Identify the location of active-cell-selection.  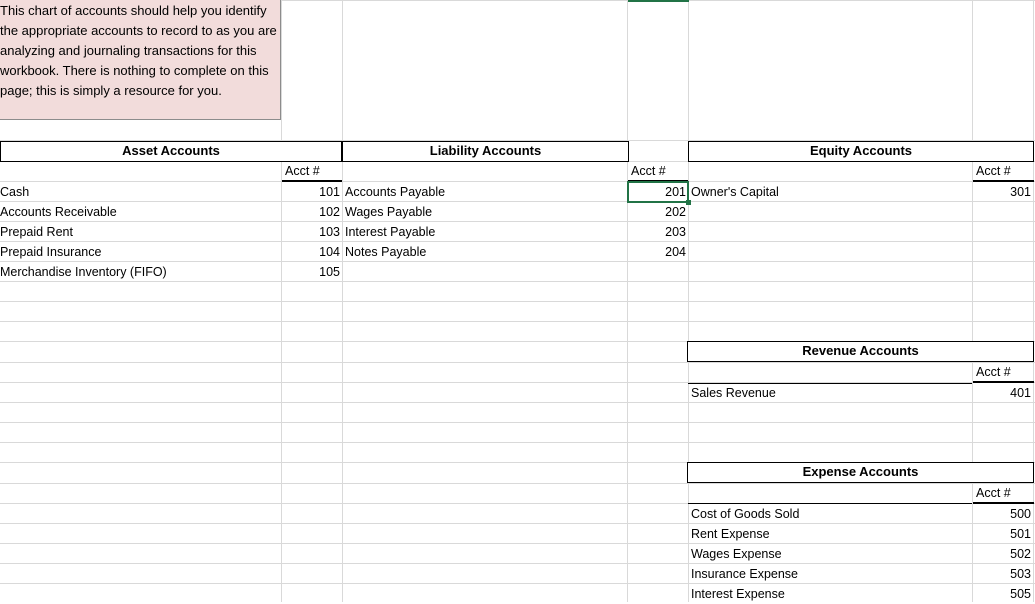
(658, 192).